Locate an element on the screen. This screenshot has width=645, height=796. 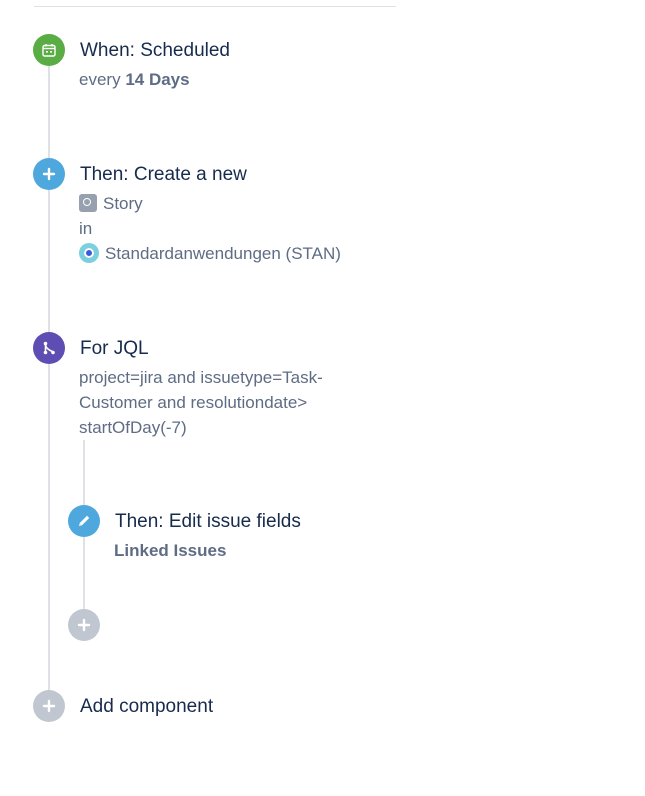
jql-line-2: Customer and resolutiondate> is located at coordinates (193, 402).